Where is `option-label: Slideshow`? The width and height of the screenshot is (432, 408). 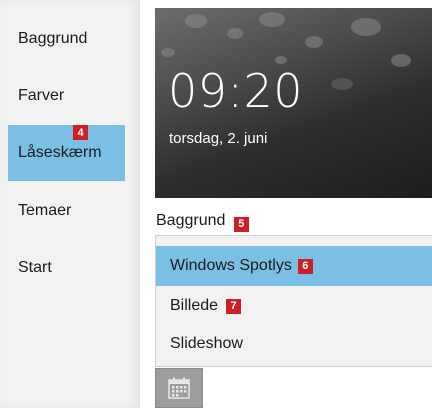
option-label: Slideshow is located at coordinates (206, 343).